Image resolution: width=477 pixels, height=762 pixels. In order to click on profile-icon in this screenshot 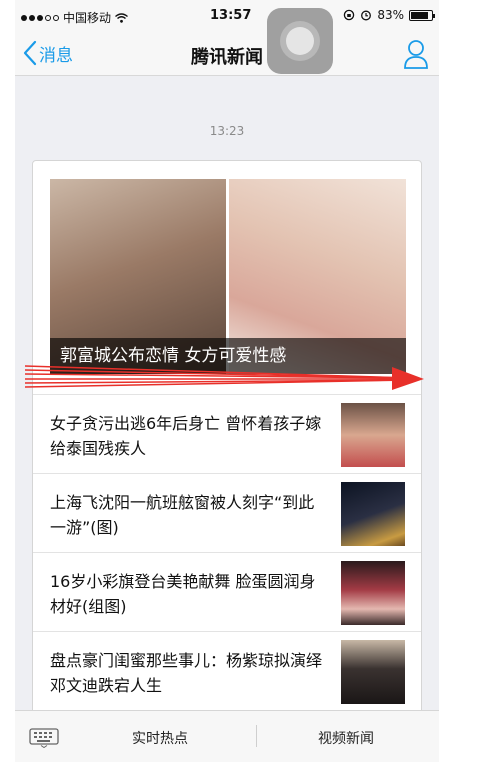, I will do `click(416, 54)`.